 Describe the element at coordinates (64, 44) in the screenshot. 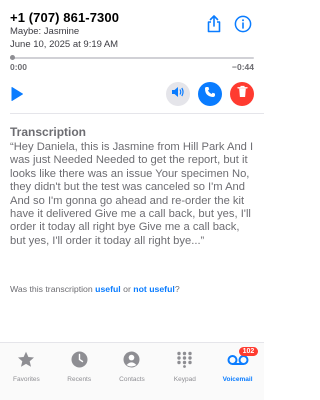

I see `voicemail-date: June 10, 2025 at 9:19 AM` at that location.